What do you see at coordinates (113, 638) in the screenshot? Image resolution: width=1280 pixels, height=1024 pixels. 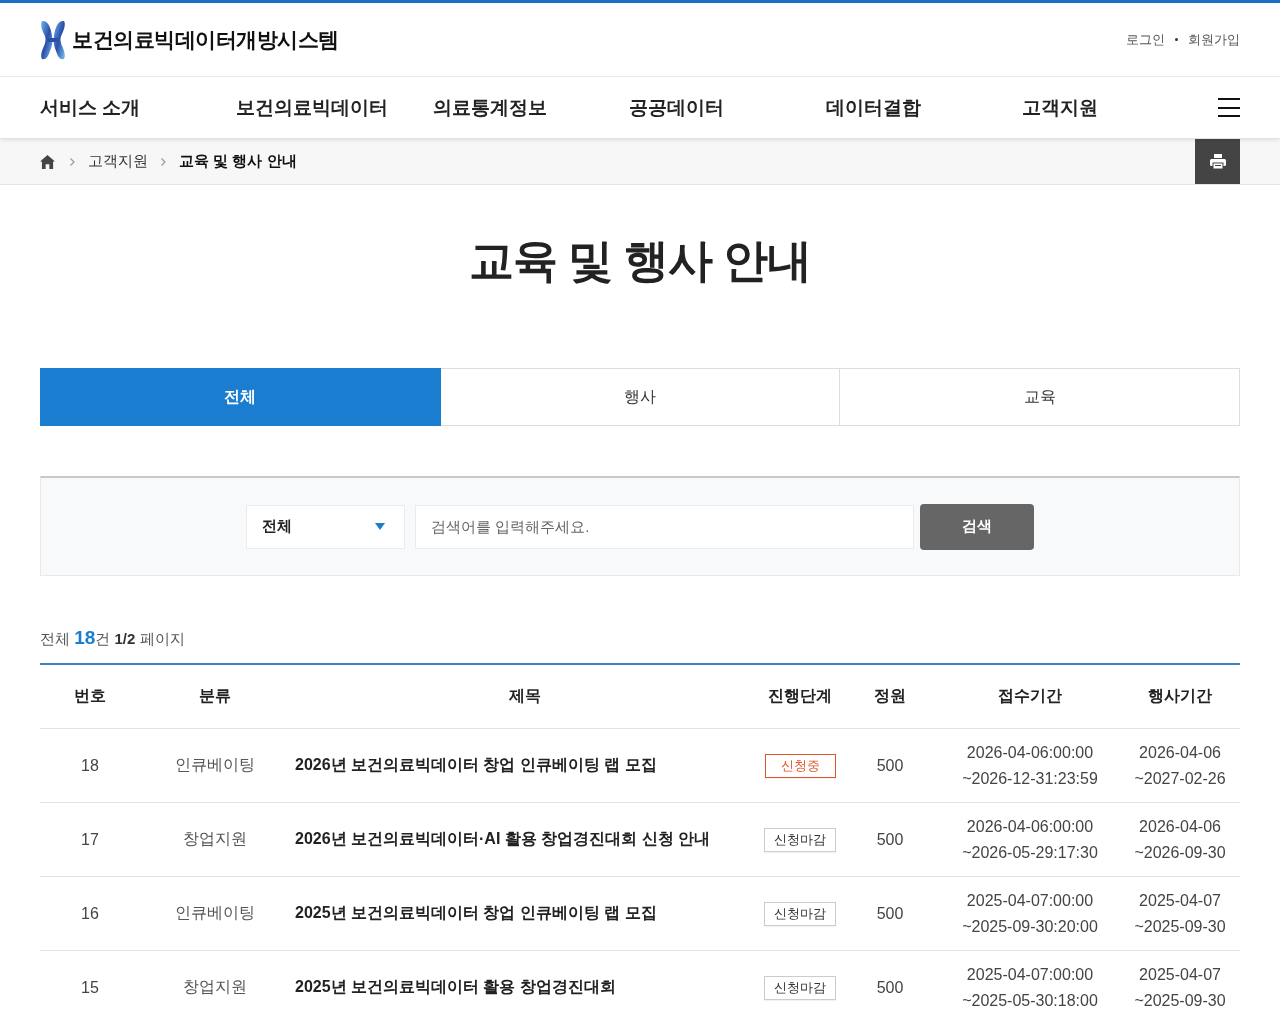 I see `result-count: 전체 18건 1/2 페이지` at bounding box center [113, 638].